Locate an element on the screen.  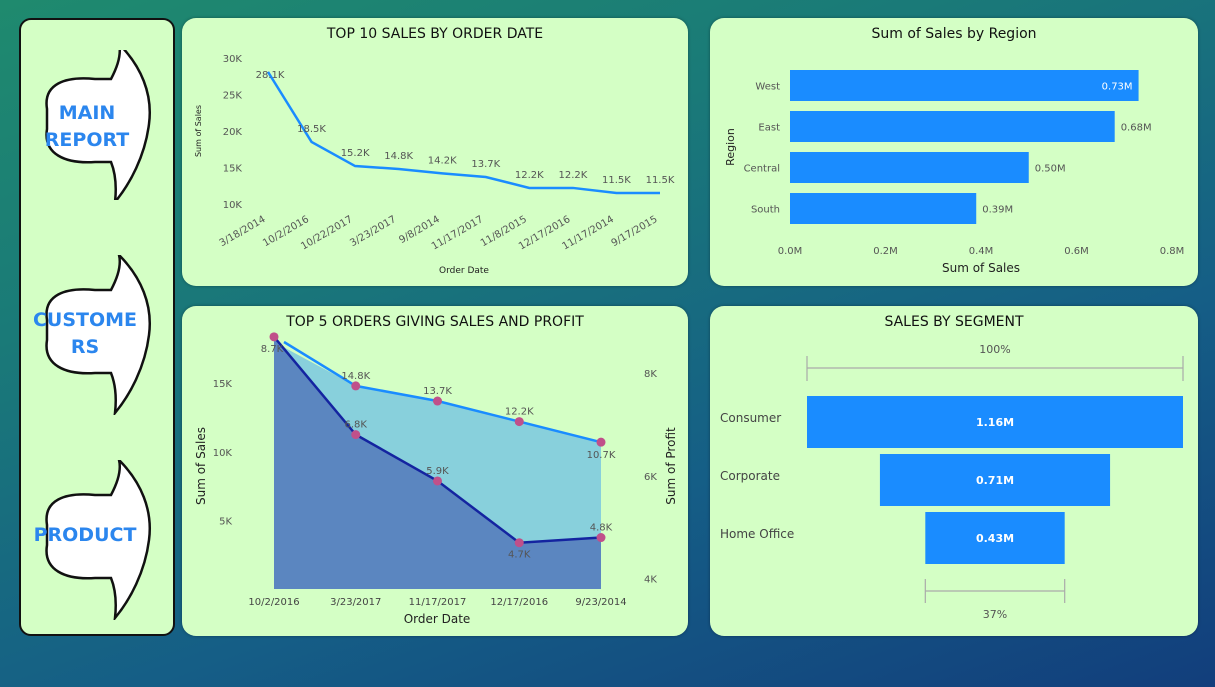
profit-data-label: 5.9K is located at coordinates (437, 471).